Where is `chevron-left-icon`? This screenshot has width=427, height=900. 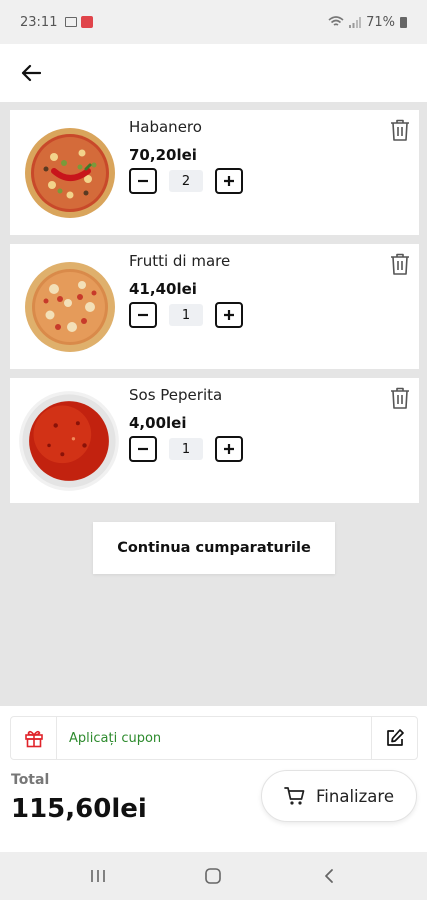 chevron-left-icon is located at coordinates (329, 876).